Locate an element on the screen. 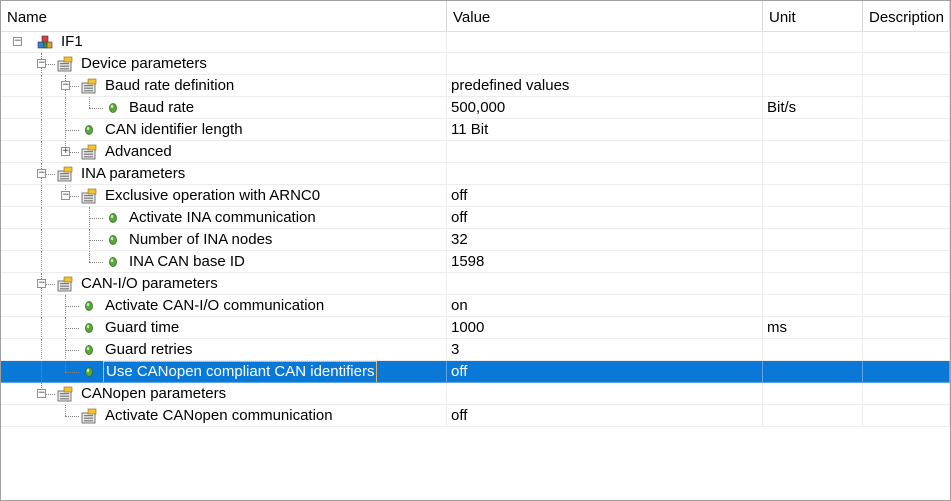 This screenshot has width=951, height=501. tree-row: + Advanced is located at coordinates (475, 152).